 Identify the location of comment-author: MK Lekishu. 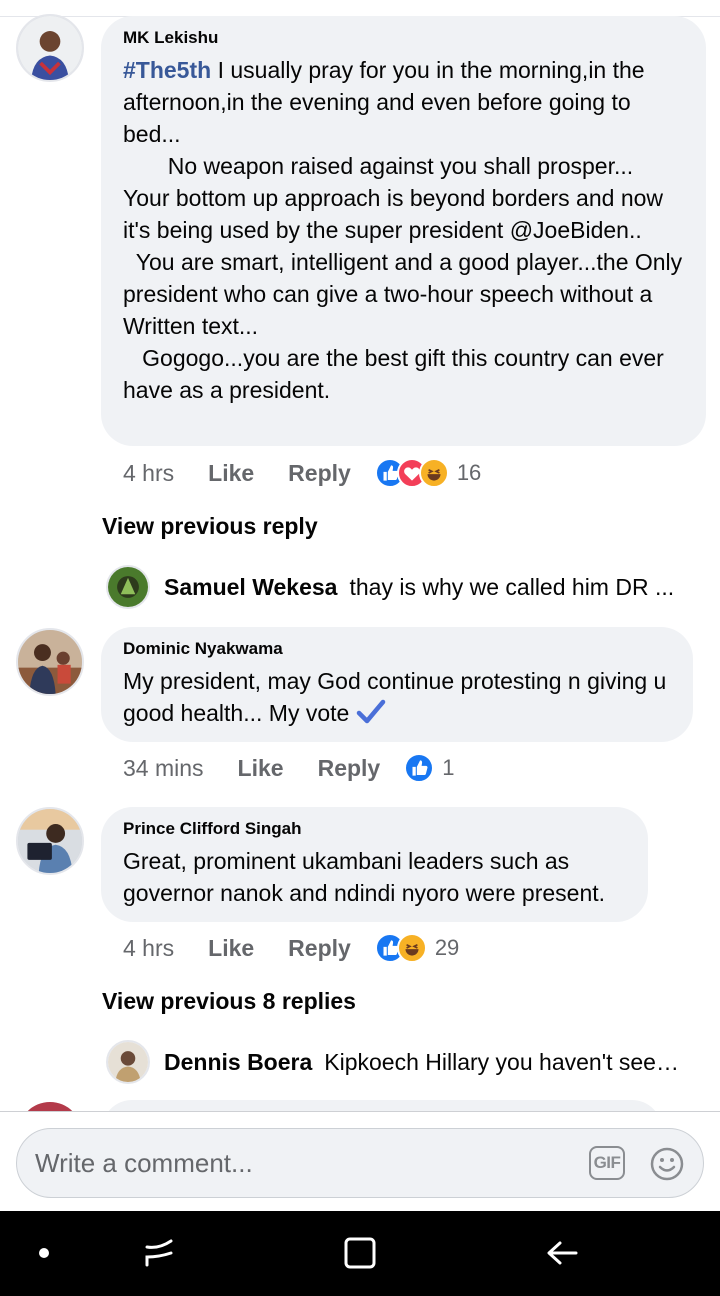
(403, 38).